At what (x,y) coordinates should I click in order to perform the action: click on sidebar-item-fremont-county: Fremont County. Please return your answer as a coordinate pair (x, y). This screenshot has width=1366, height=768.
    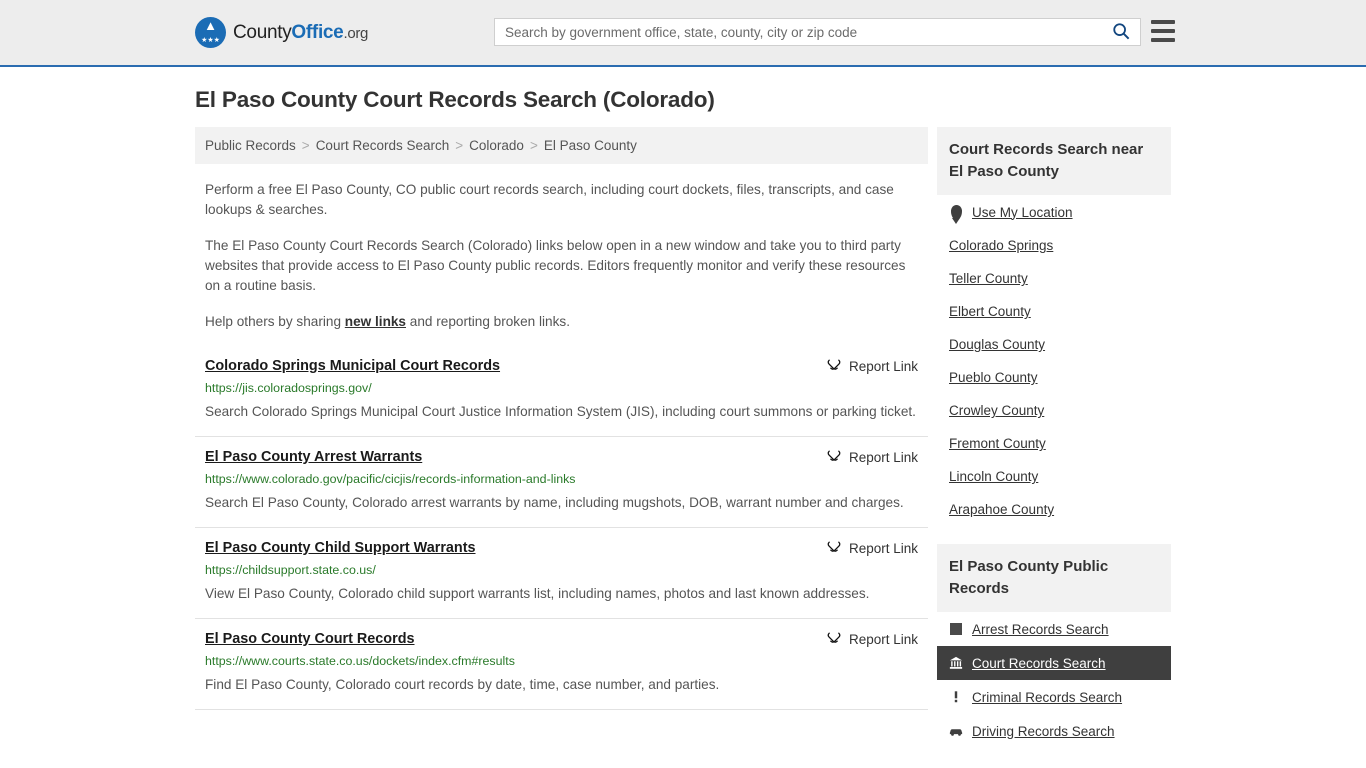
    Looking at the image, I should click on (1054, 443).